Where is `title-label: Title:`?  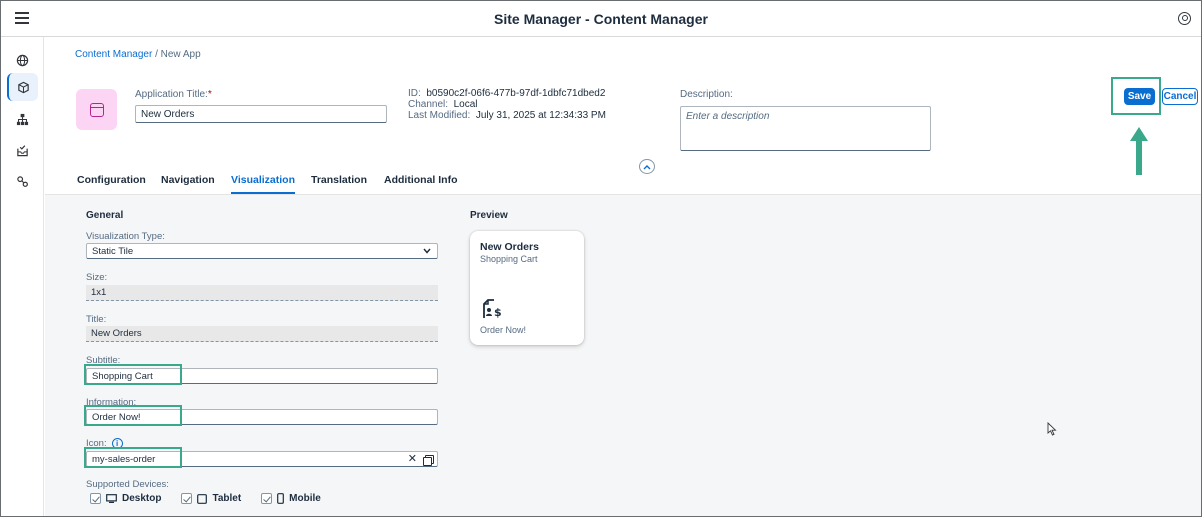
title-label: Title: is located at coordinates (96, 319).